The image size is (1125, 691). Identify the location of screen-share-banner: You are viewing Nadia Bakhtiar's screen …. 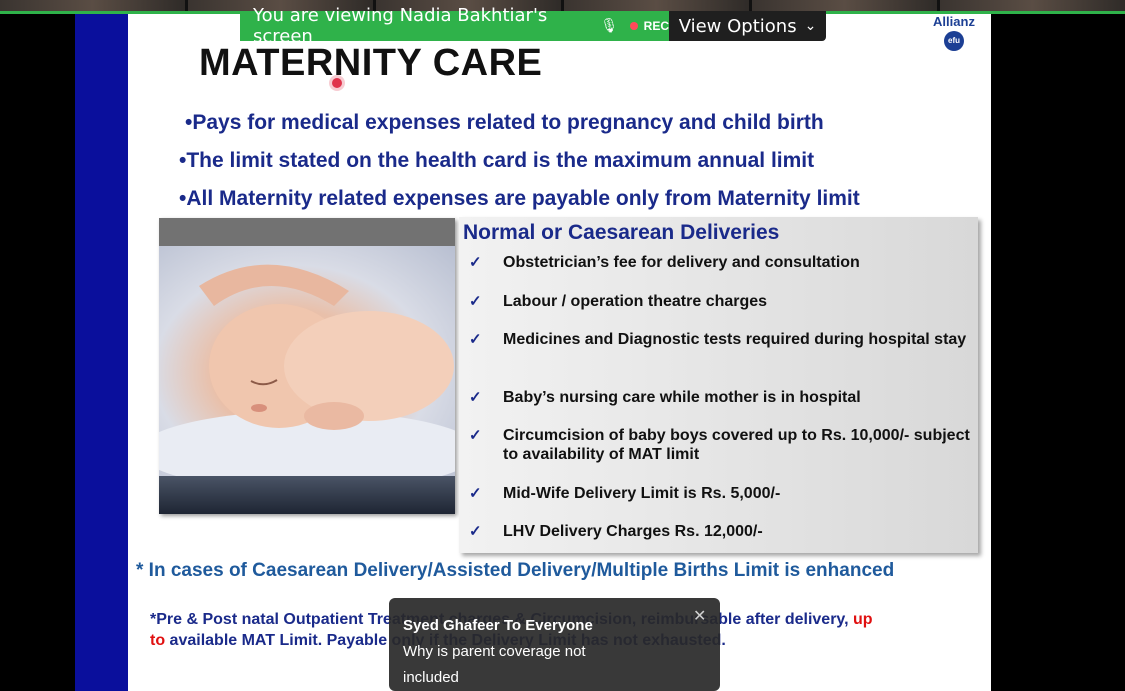
(533, 26).